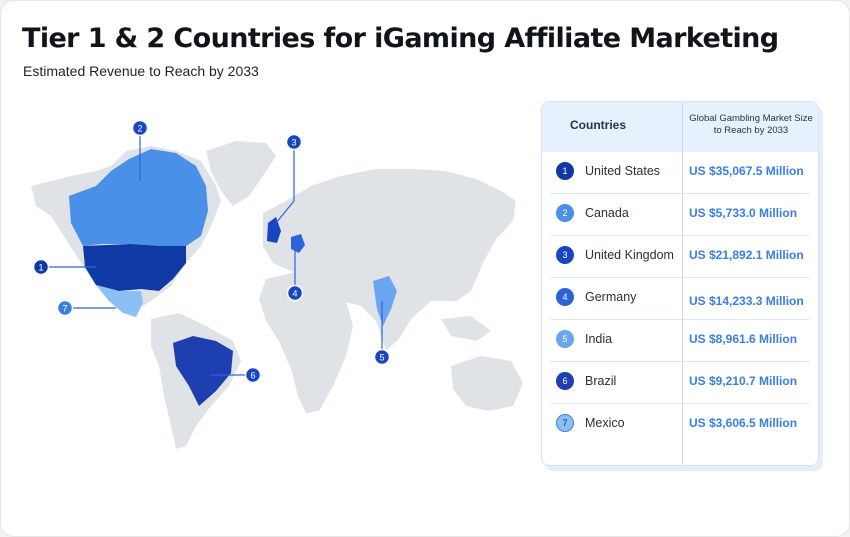 The height and width of the screenshot is (537, 850). I want to click on row-number-badge: 6, so click(565, 381).